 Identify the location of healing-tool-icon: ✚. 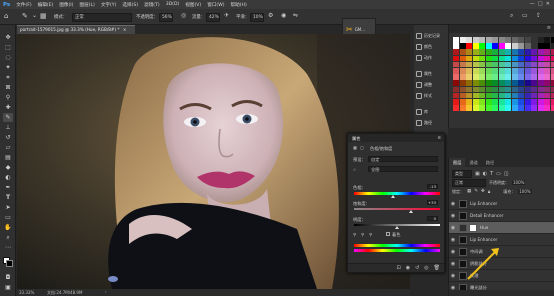
(8, 107).